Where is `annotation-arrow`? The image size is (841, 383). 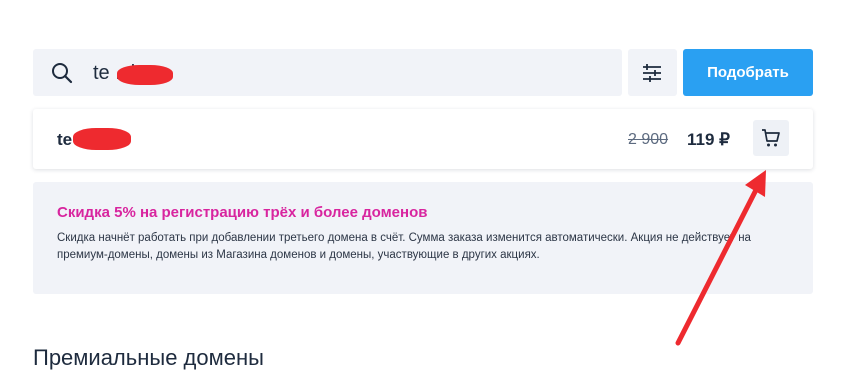 annotation-arrow is located at coordinates (720, 258).